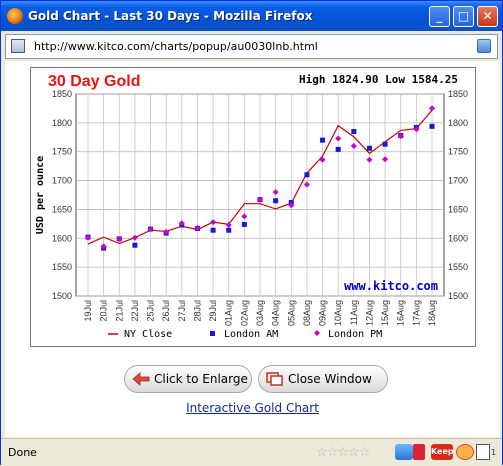 The height and width of the screenshot is (466, 503). Describe the element at coordinates (323, 313) in the screenshot. I see `x-tick-label: 09Aug` at that location.